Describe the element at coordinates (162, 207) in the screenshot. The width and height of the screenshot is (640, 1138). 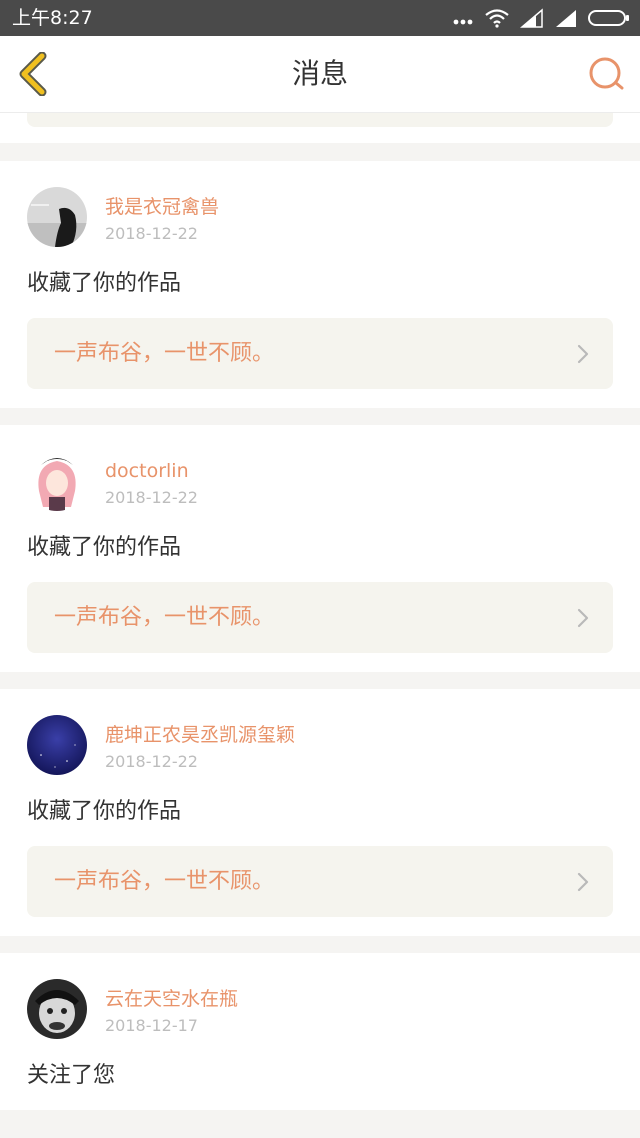
I see `username: 我是衣冠禽兽` at that location.